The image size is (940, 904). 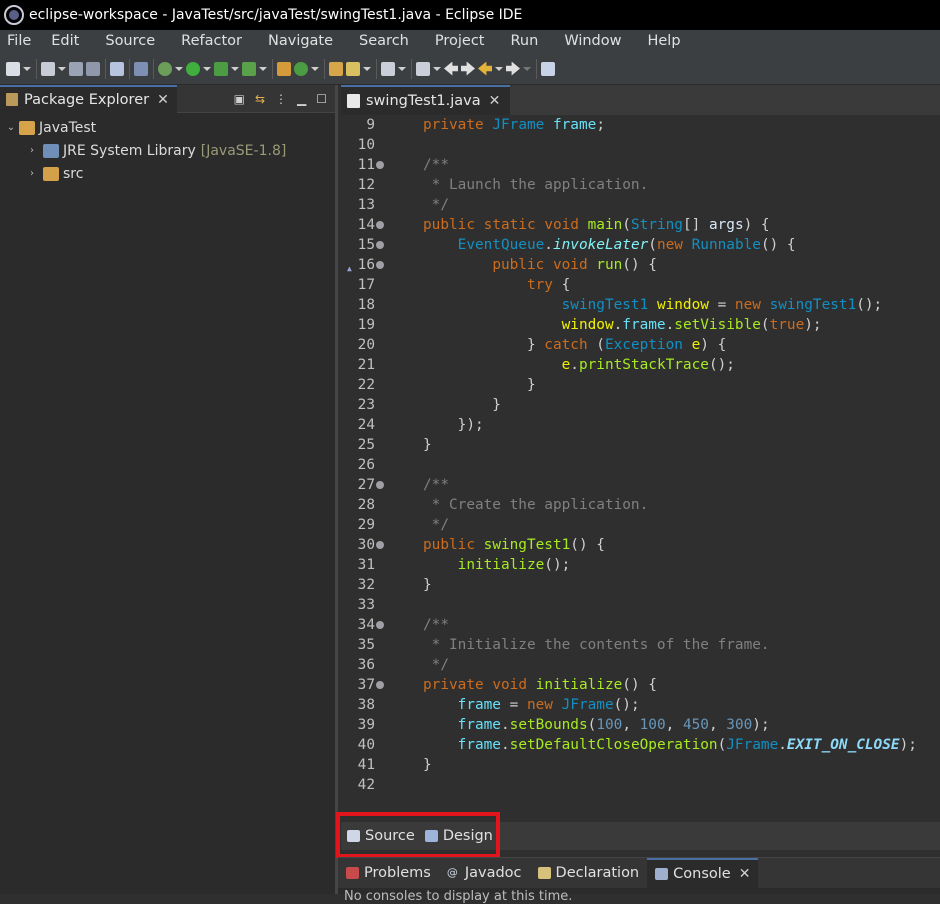 What do you see at coordinates (284, 69) in the screenshot?
I see `new-java-project-icon` at bounding box center [284, 69].